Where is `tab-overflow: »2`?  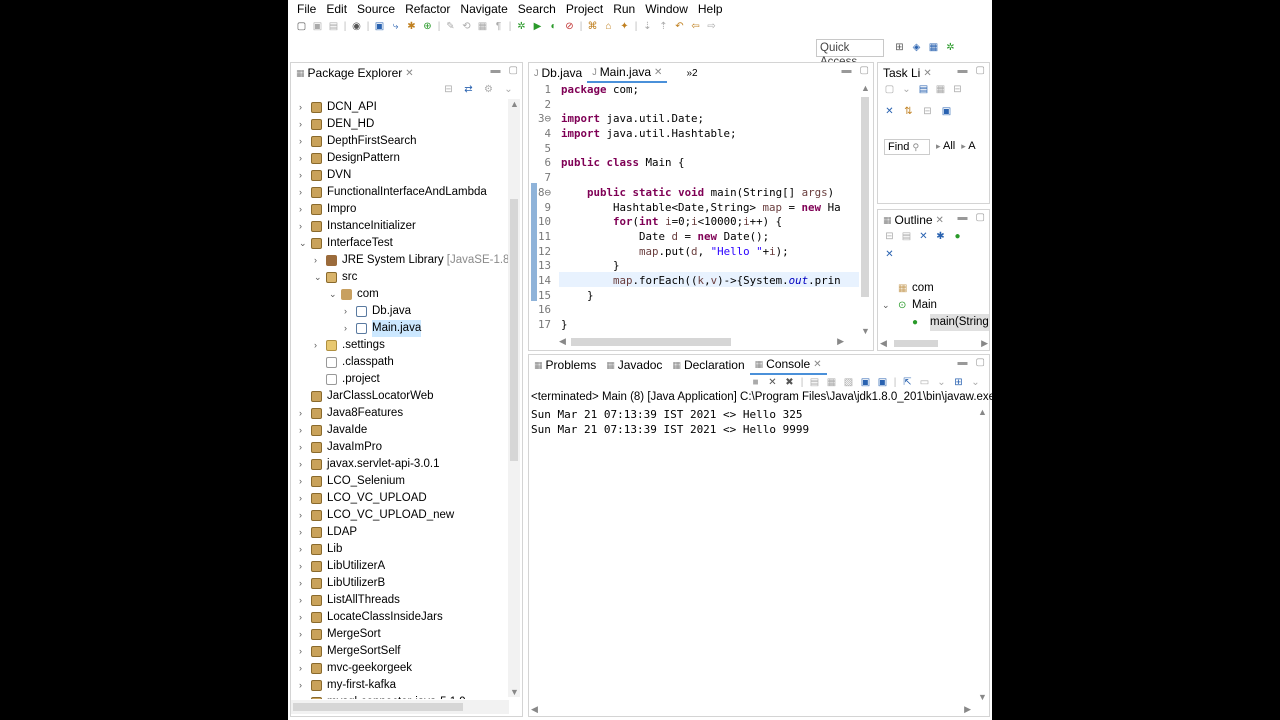
tab-overflow: »2 is located at coordinates (691, 73).